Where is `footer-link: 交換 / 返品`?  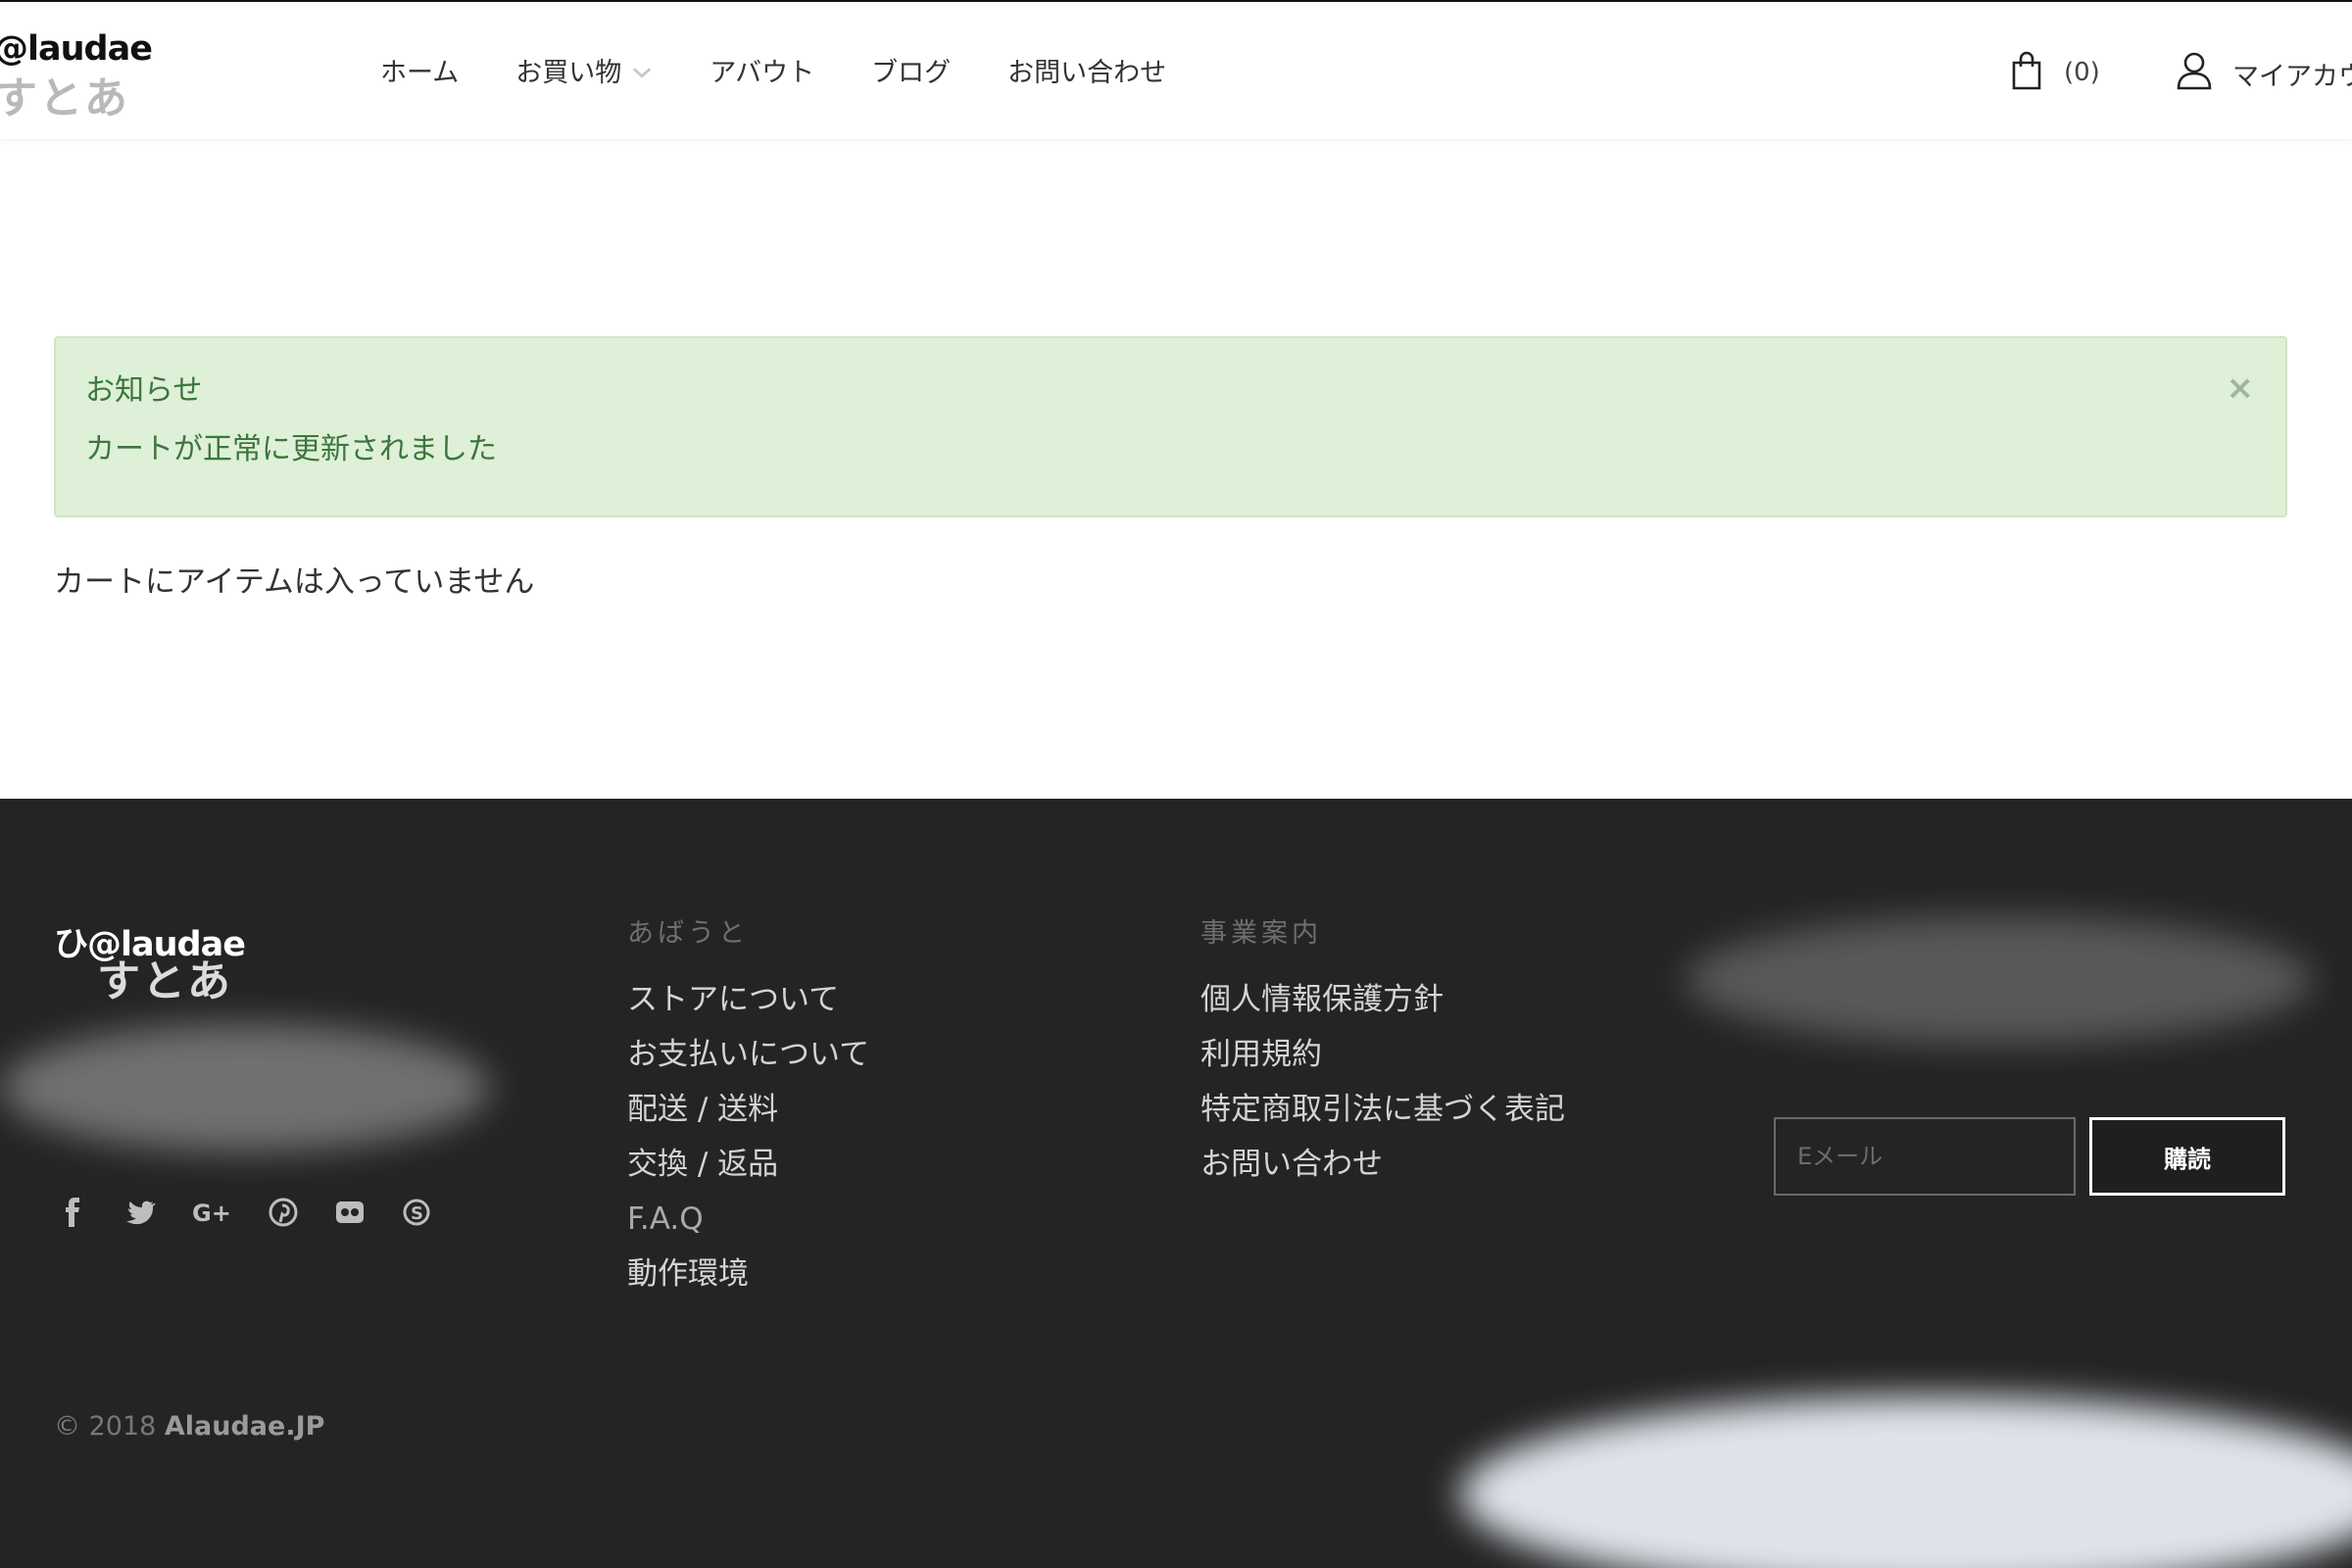
footer-link: 交換 / 返品 is located at coordinates (748, 1164).